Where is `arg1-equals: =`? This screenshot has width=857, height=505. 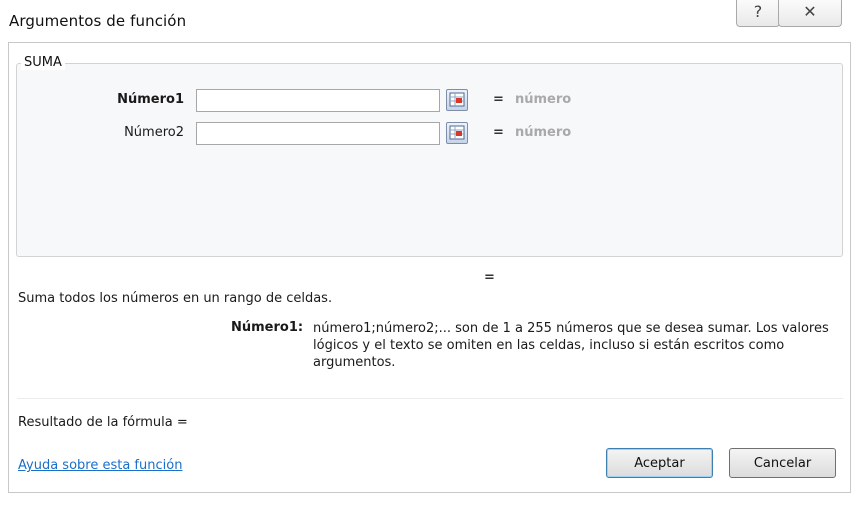 arg1-equals: = is located at coordinates (498, 99).